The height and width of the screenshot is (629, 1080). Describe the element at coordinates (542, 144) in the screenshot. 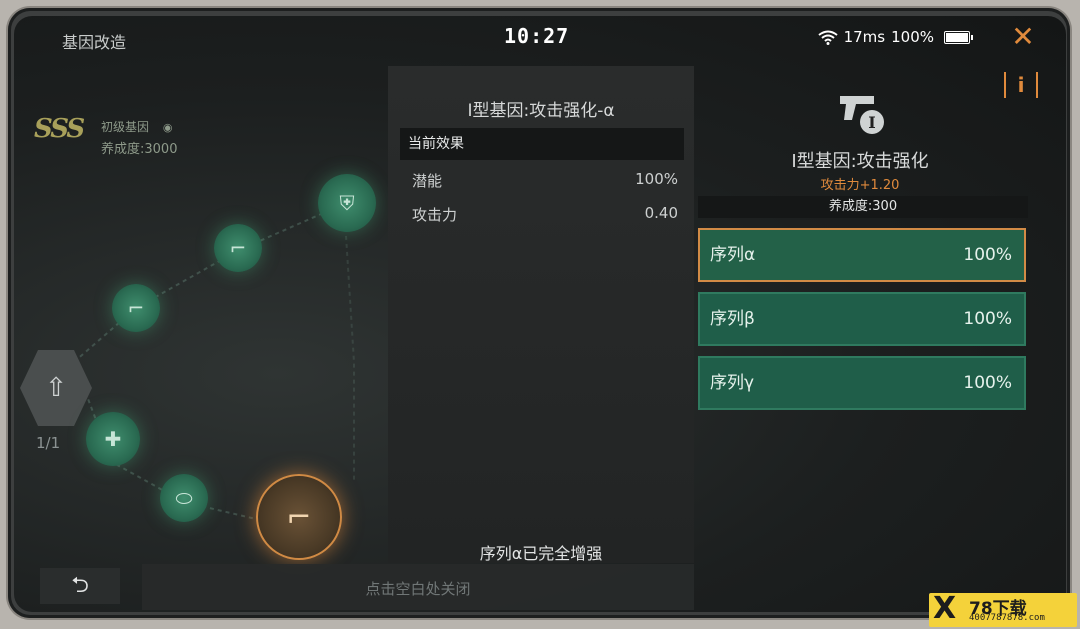

I see `effect-header: 当前效果` at that location.